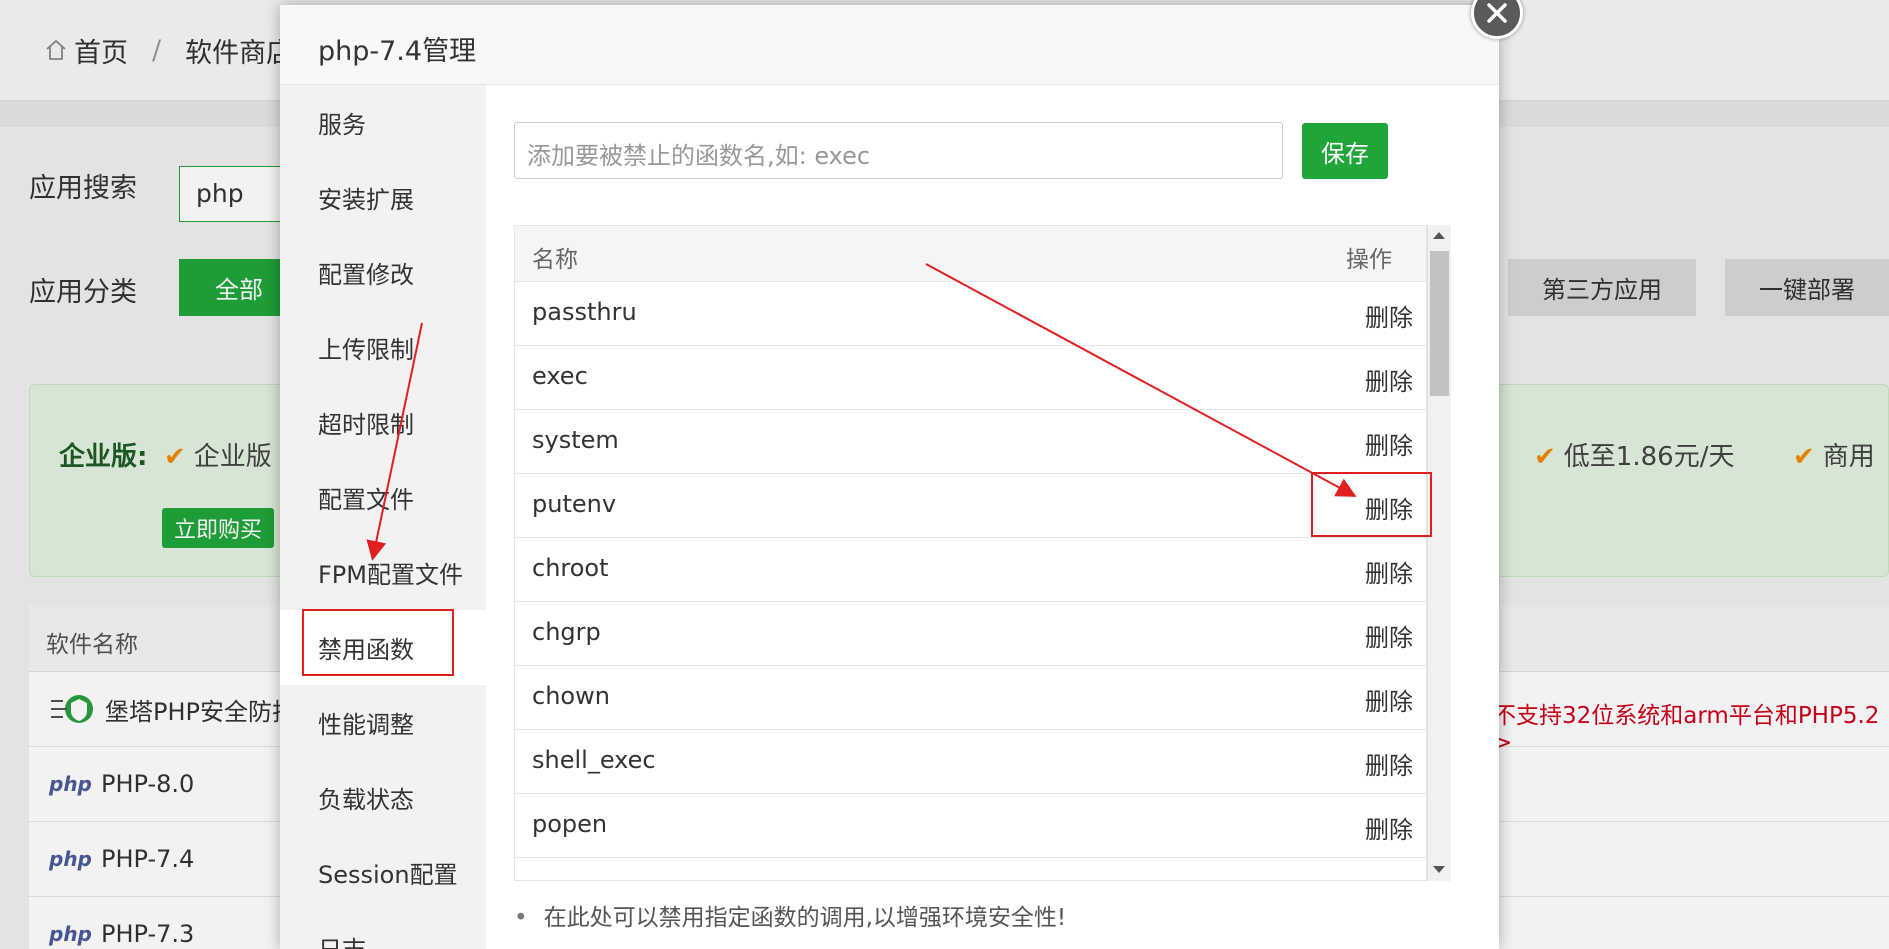  What do you see at coordinates (383, 497) in the screenshot?
I see `nav-item-config-file: 配置文件` at bounding box center [383, 497].